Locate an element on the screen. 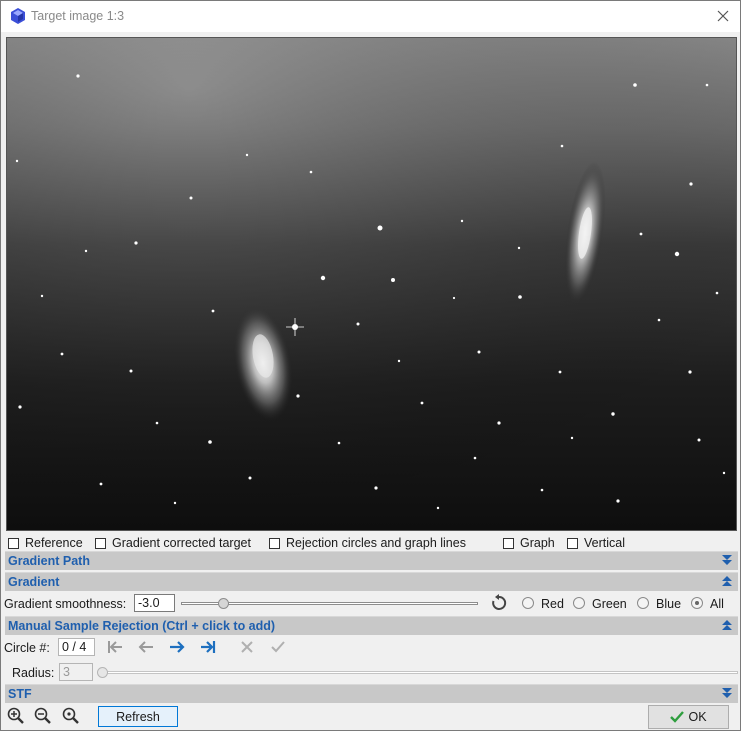 This screenshot has height=731, width=741. ok-button: OK is located at coordinates (688, 717).